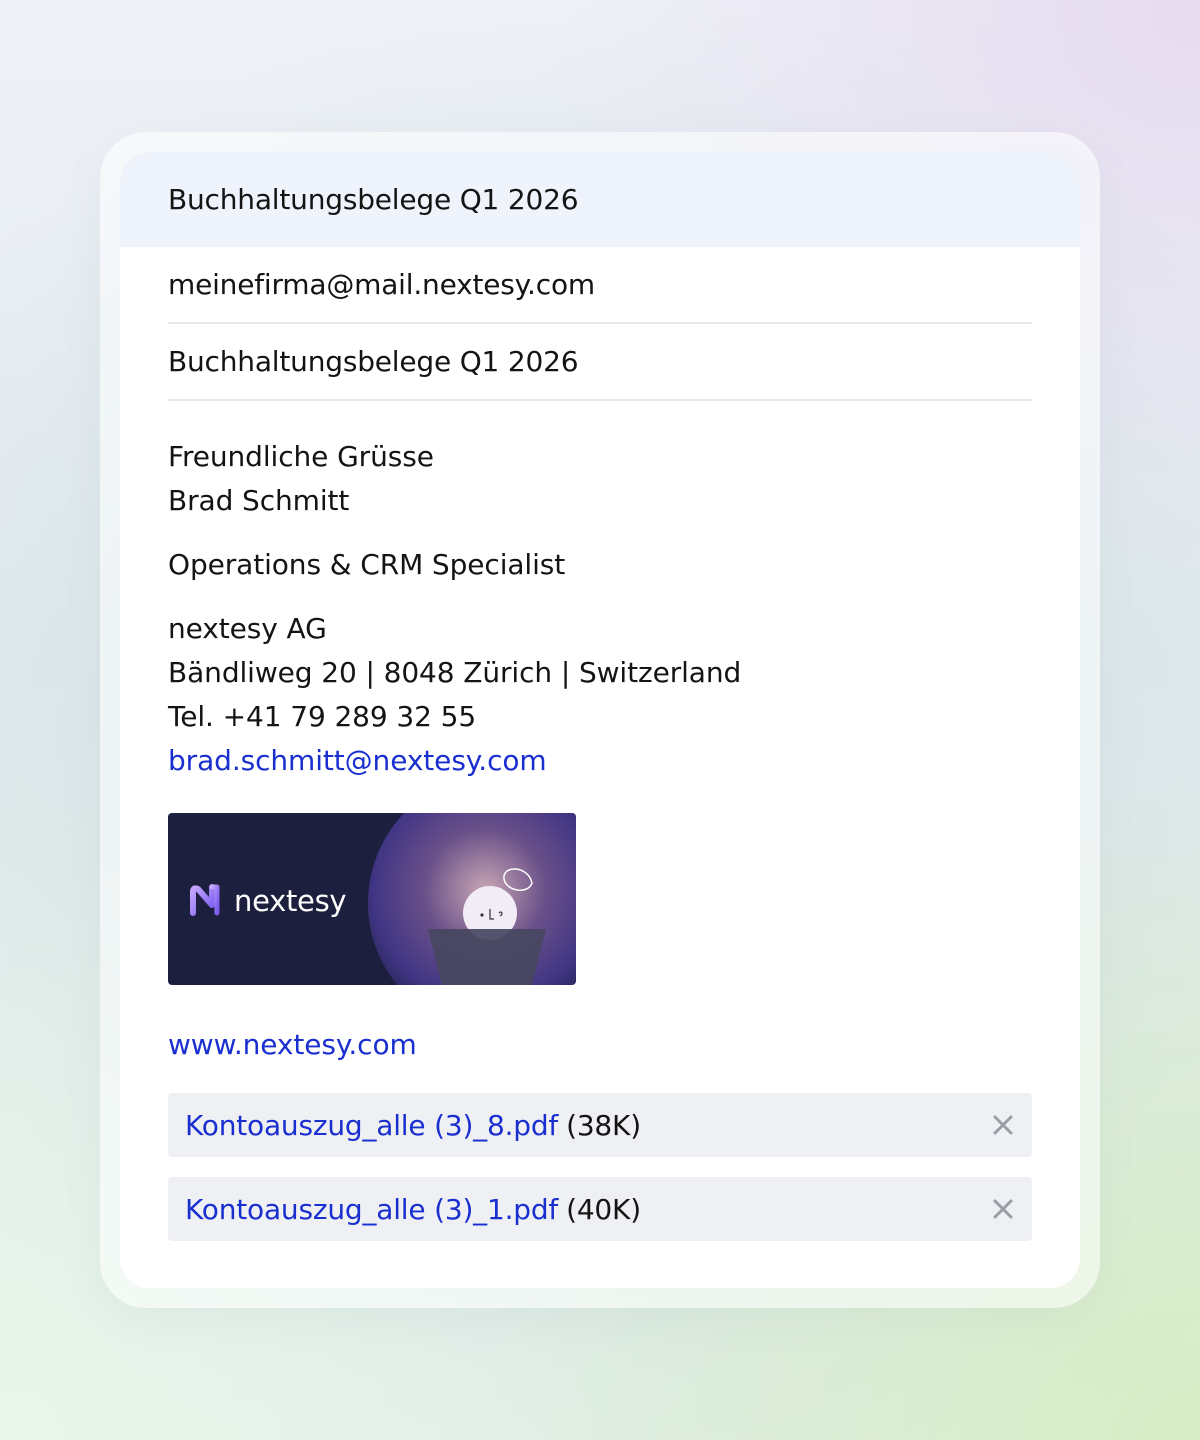 This screenshot has height=1440, width=1200. What do you see at coordinates (373, 199) in the screenshot?
I see `card-title: Buchhaltungsbelege Q1 2026` at bounding box center [373, 199].